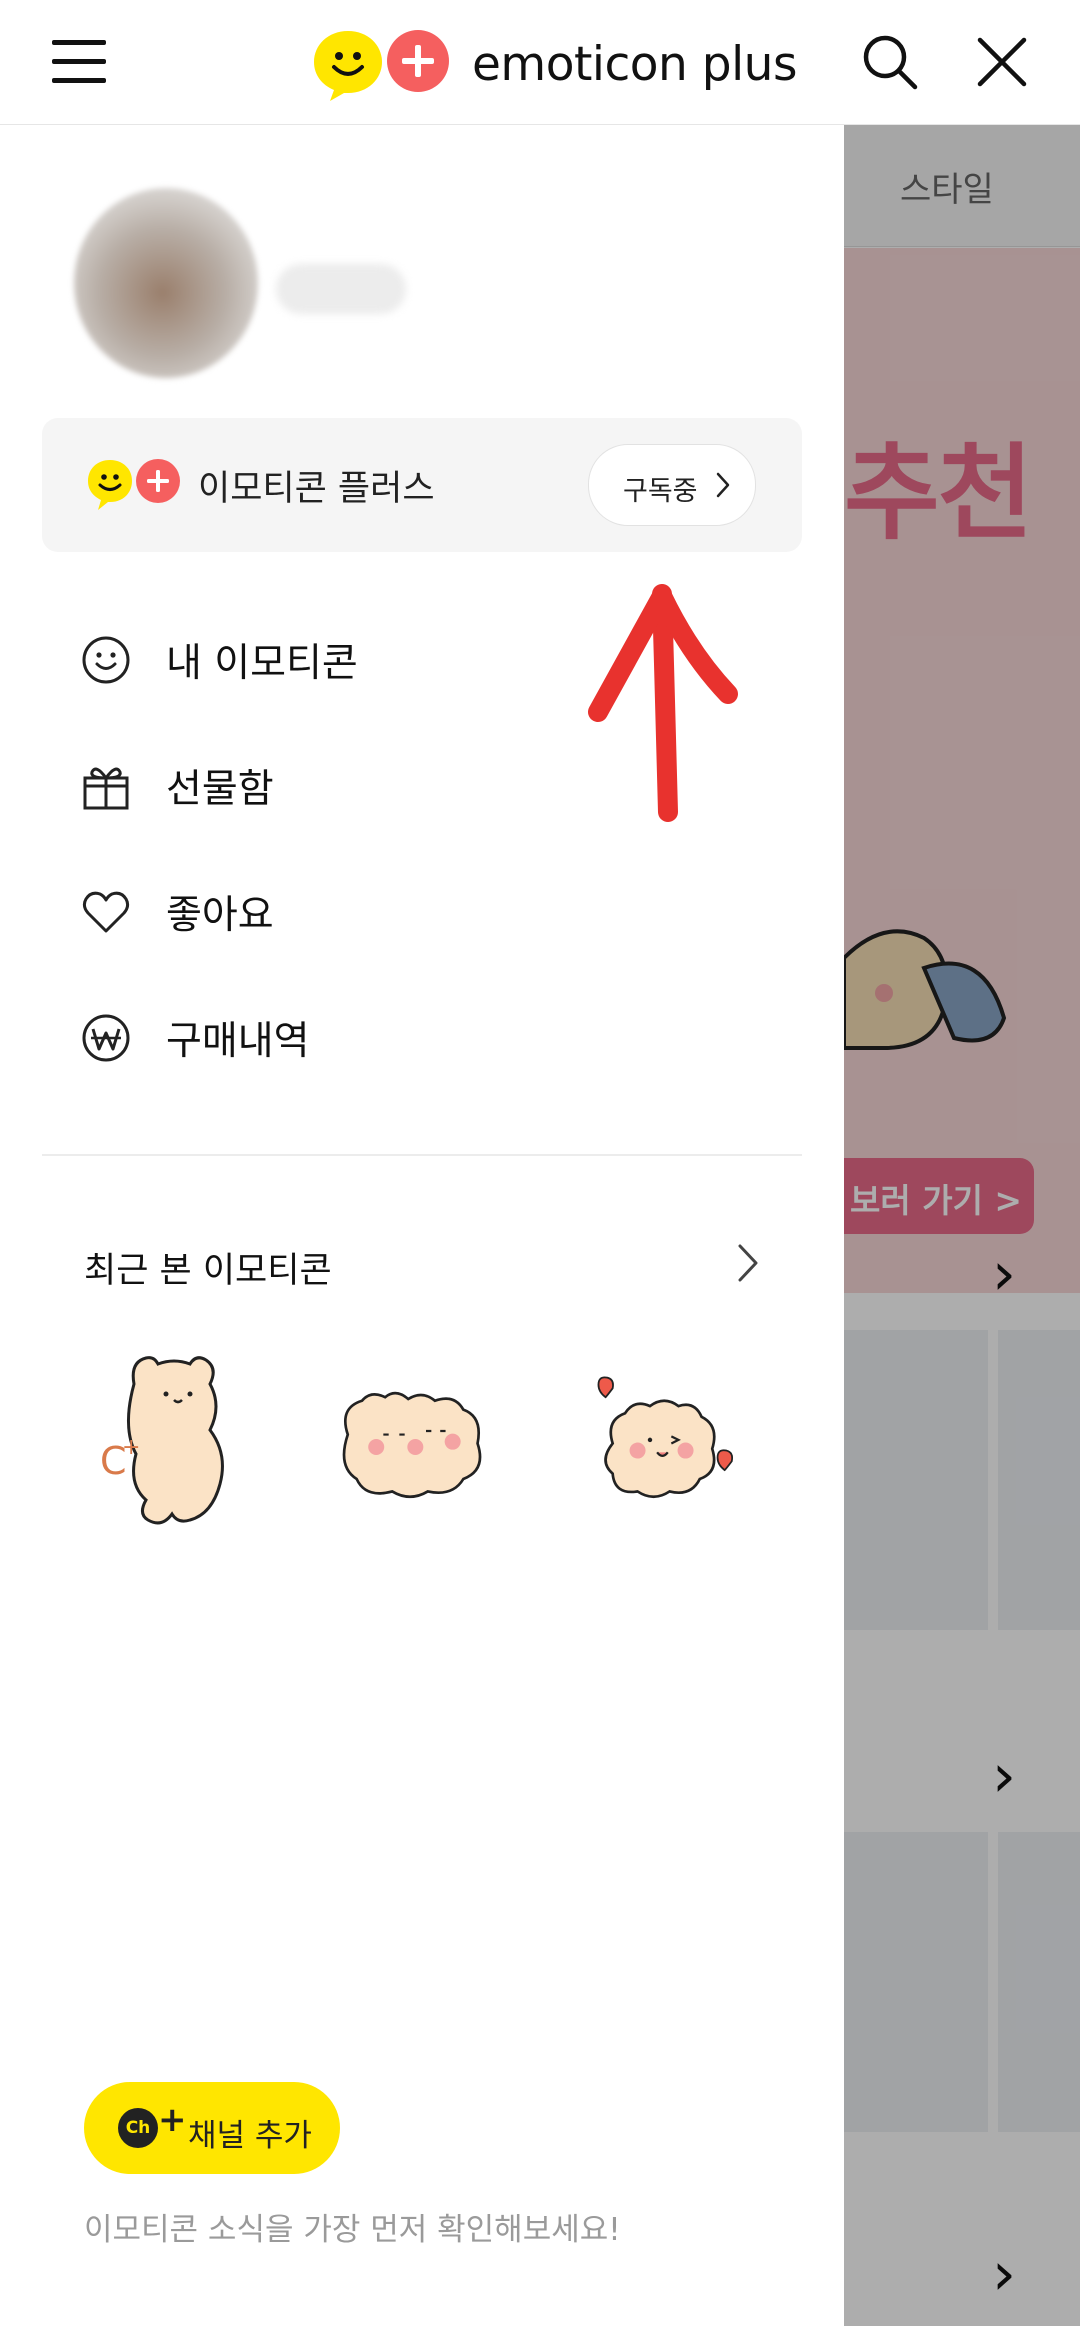 Image resolution: width=1080 pixels, height=2326 pixels. What do you see at coordinates (208, 1267) in the screenshot?
I see `recent-emoticons-title: 최근 본 이모티콘` at bounding box center [208, 1267].